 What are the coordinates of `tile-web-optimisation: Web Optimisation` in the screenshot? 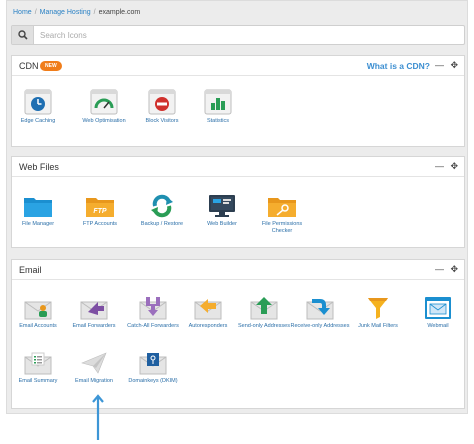 It's located at (104, 107).